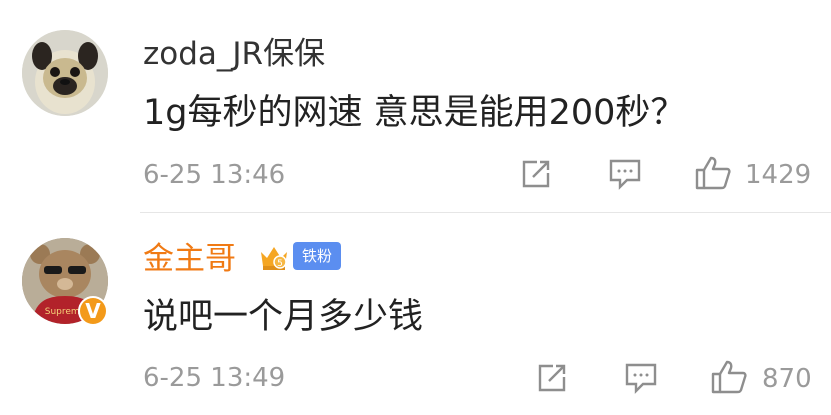 The width and height of the screenshot is (831, 415). I want to click on svg-text: 5, so click(280, 264).